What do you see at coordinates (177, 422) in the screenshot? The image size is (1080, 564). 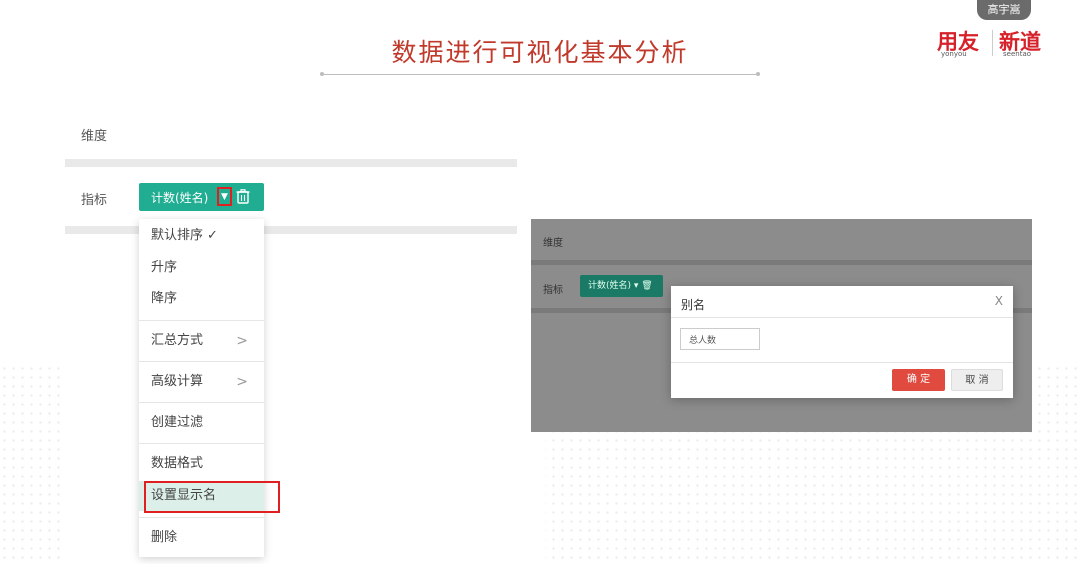 I see `menu-label: 创建过滤` at bounding box center [177, 422].